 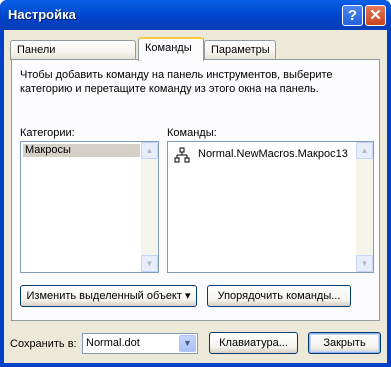 What do you see at coordinates (389, 198) in the screenshot?
I see `window-frame-right` at bounding box center [389, 198].